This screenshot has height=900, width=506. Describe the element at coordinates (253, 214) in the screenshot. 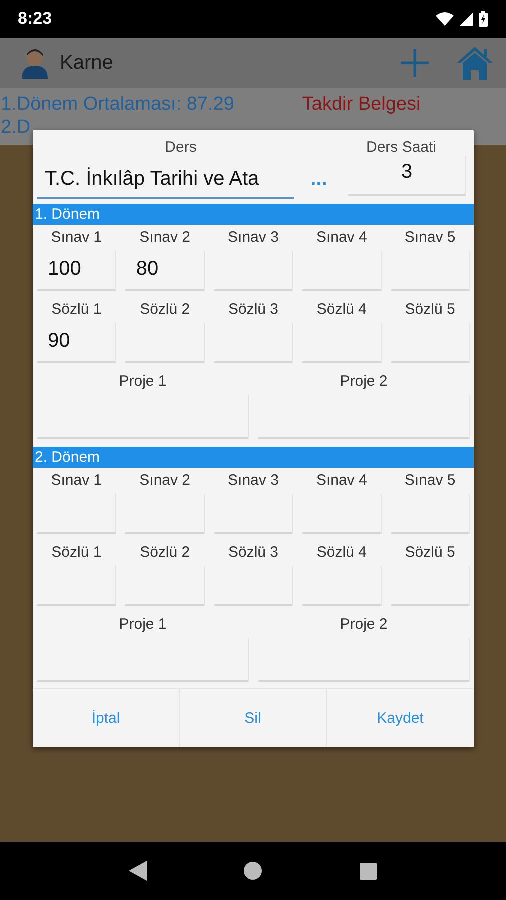

I see `section-header: 1. Dönem` at that location.